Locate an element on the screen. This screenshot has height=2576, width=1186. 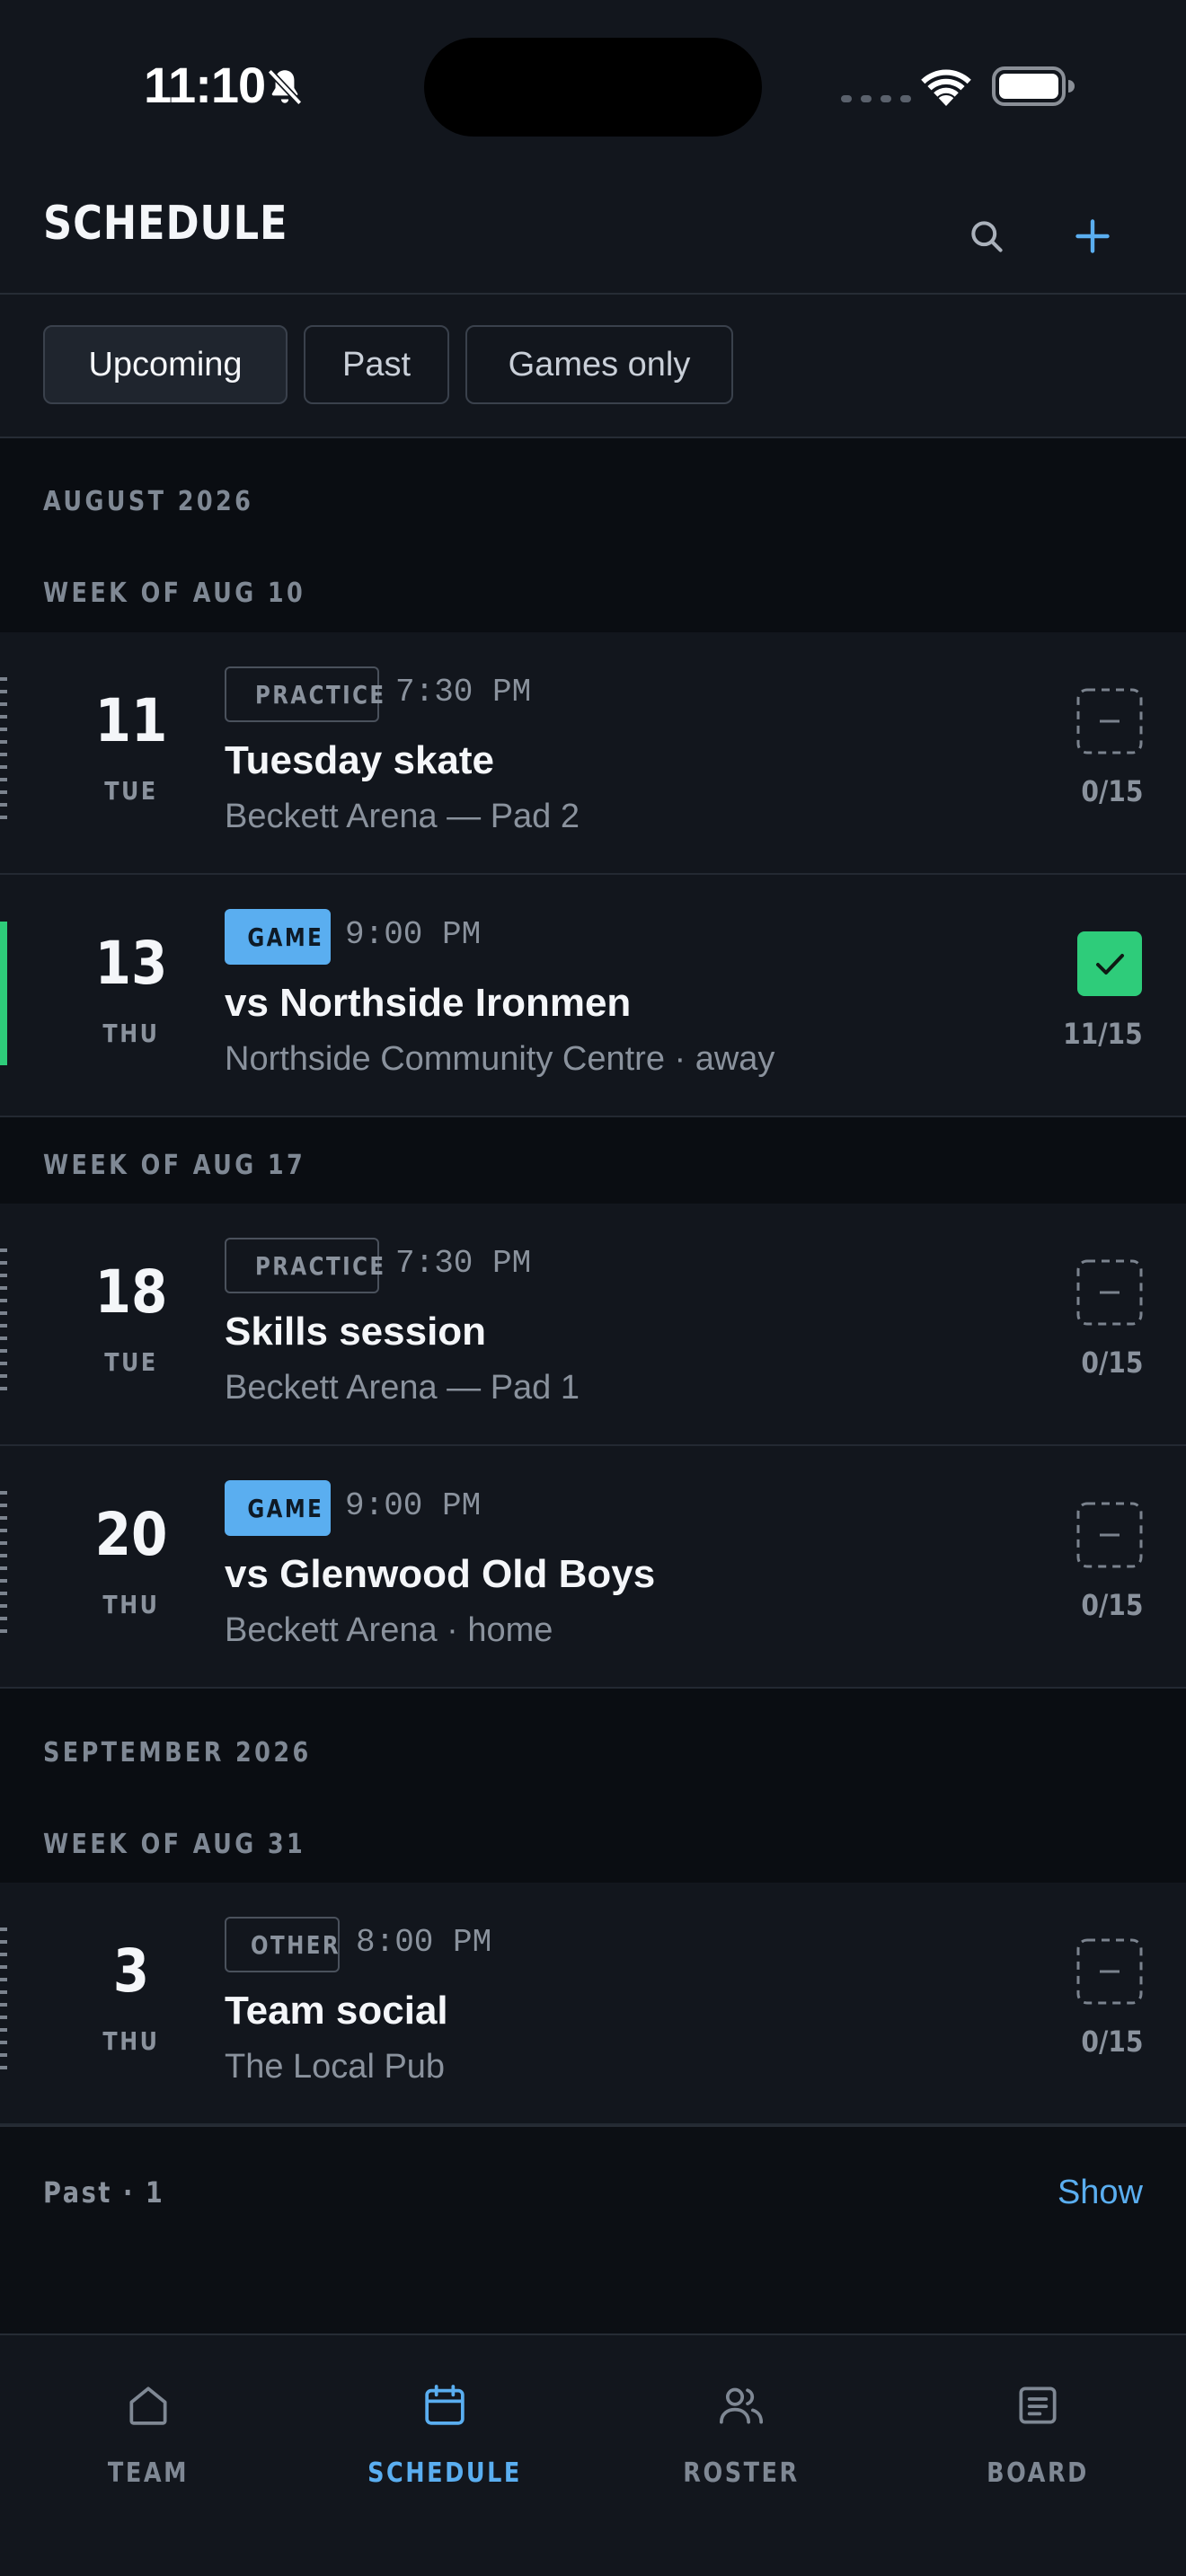
filter-upcoming: Upcoming is located at coordinates (165, 364).